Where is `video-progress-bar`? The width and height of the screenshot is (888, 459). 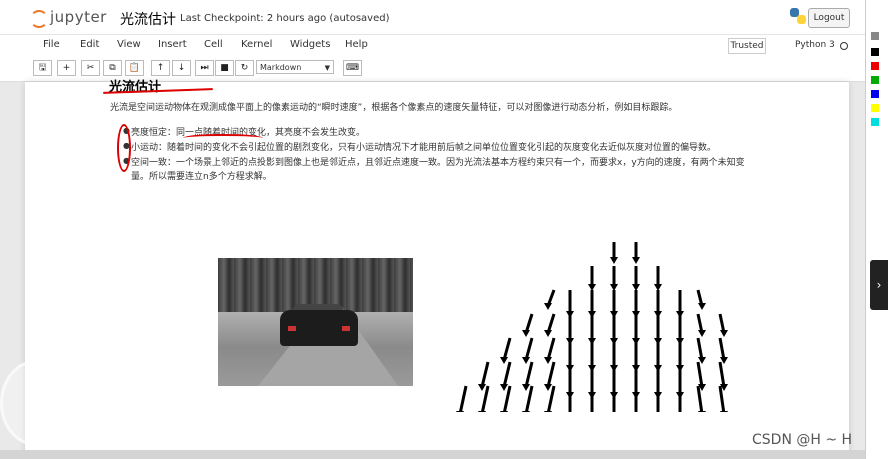 video-progress-bar is located at coordinates (432, 454).